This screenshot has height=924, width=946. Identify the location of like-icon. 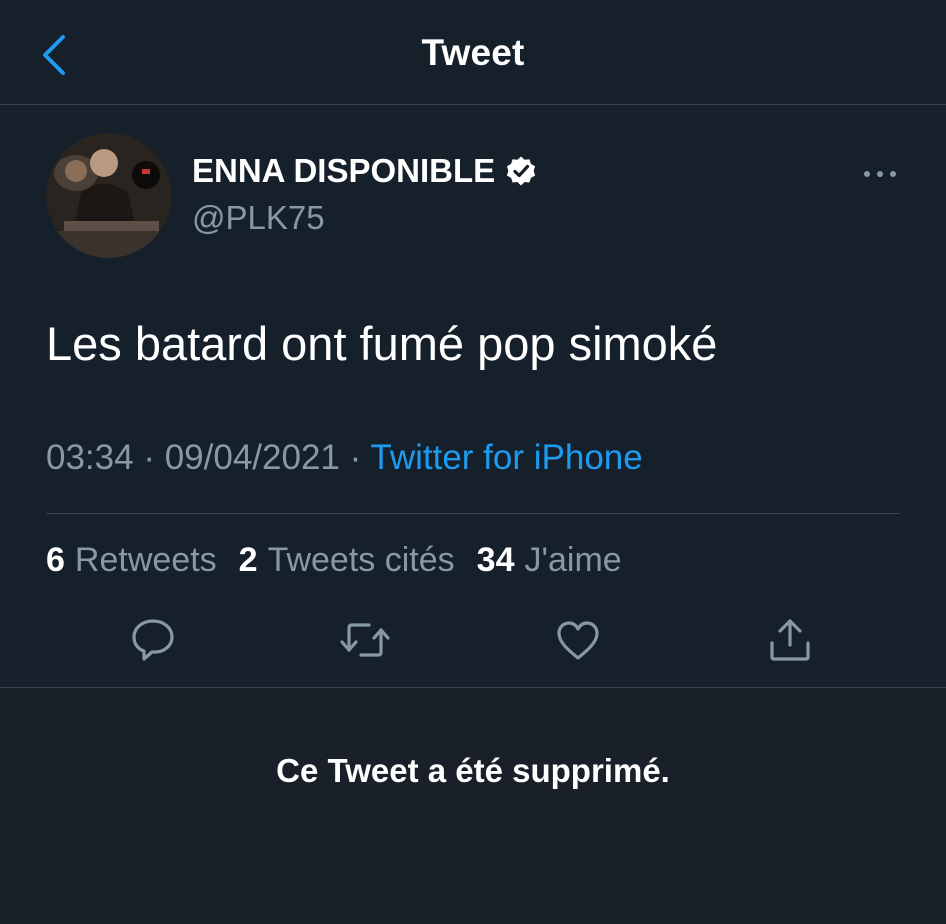
(578, 640).